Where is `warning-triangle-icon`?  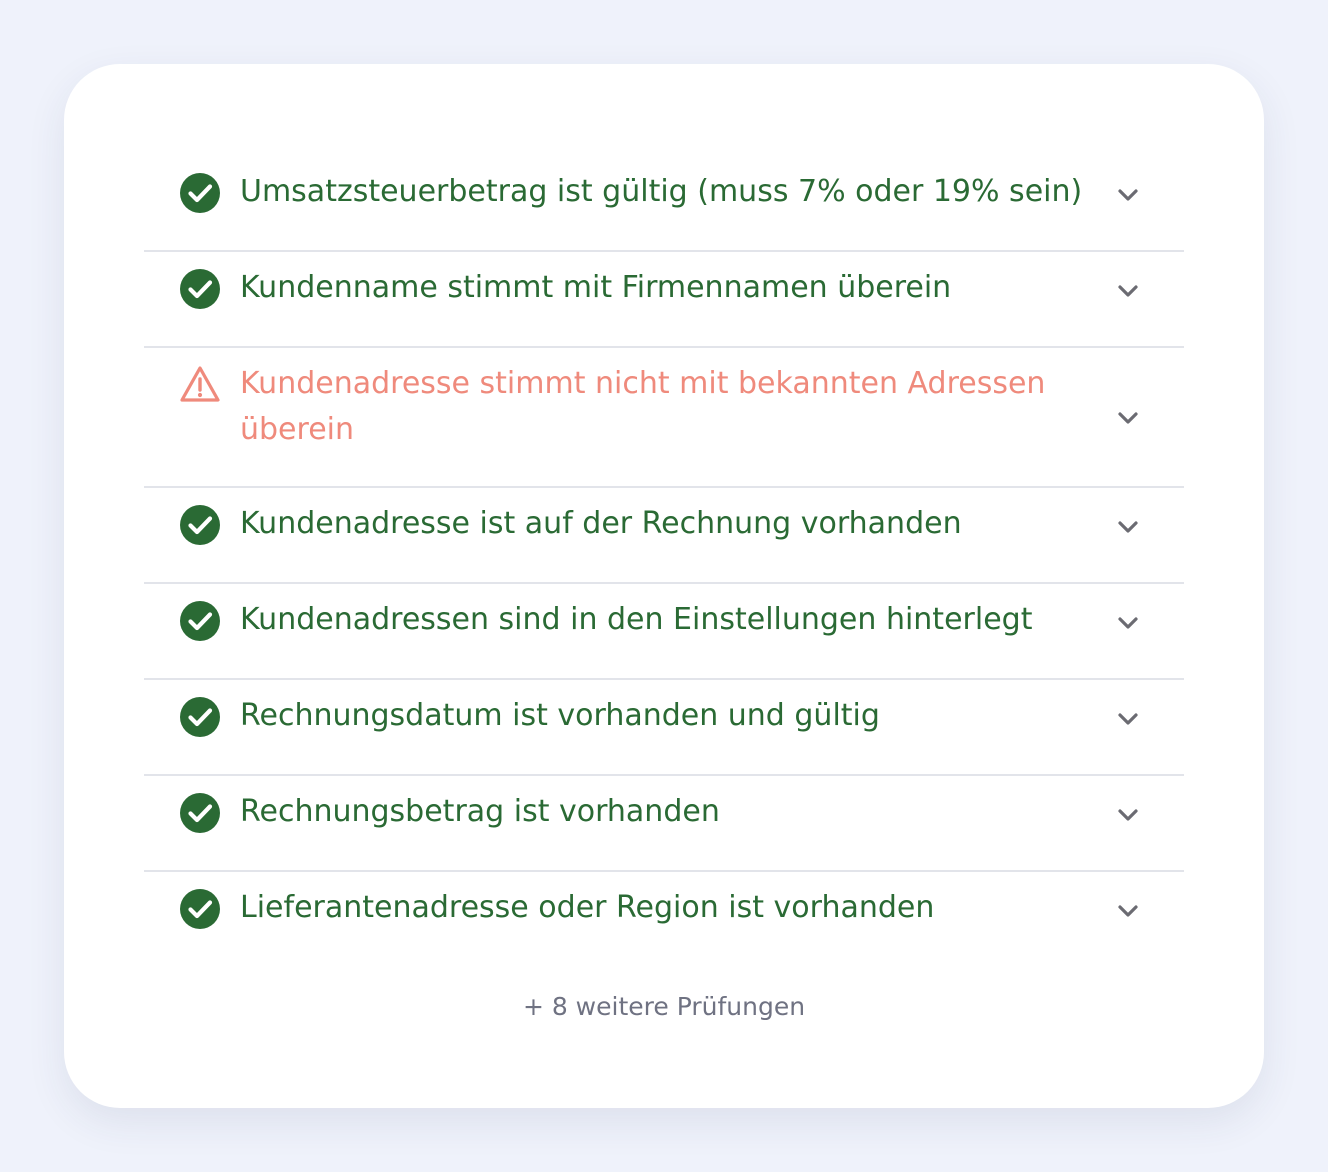 warning-triangle-icon is located at coordinates (200, 385).